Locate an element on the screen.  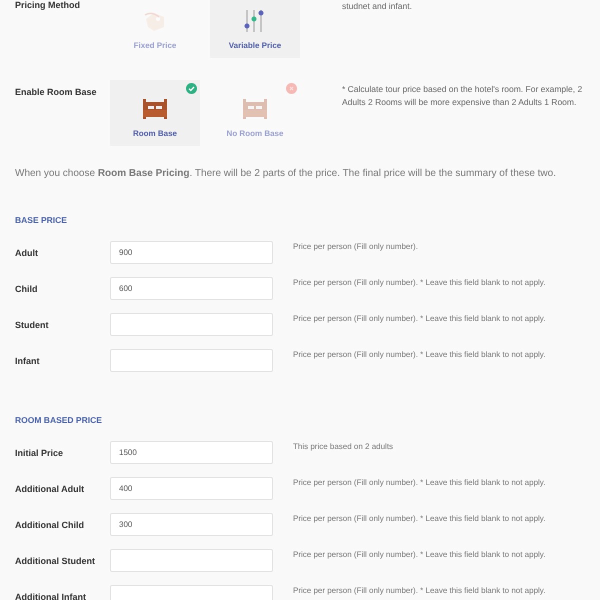
help-text: This price based on 2 adults is located at coordinates (343, 446).